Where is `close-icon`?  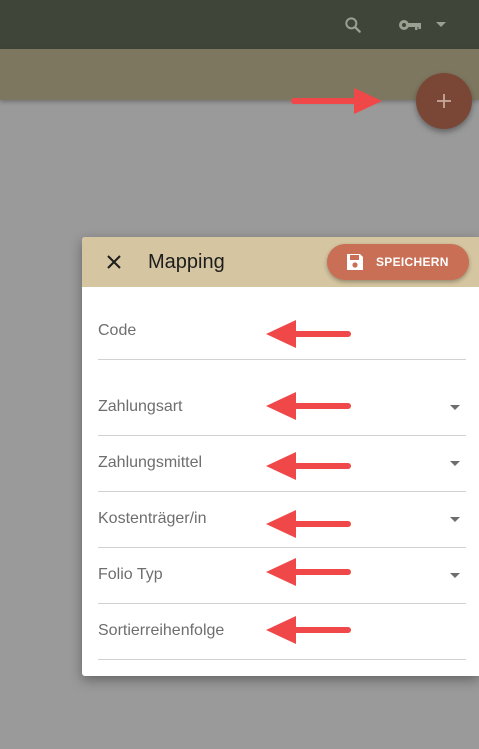 close-icon is located at coordinates (114, 262).